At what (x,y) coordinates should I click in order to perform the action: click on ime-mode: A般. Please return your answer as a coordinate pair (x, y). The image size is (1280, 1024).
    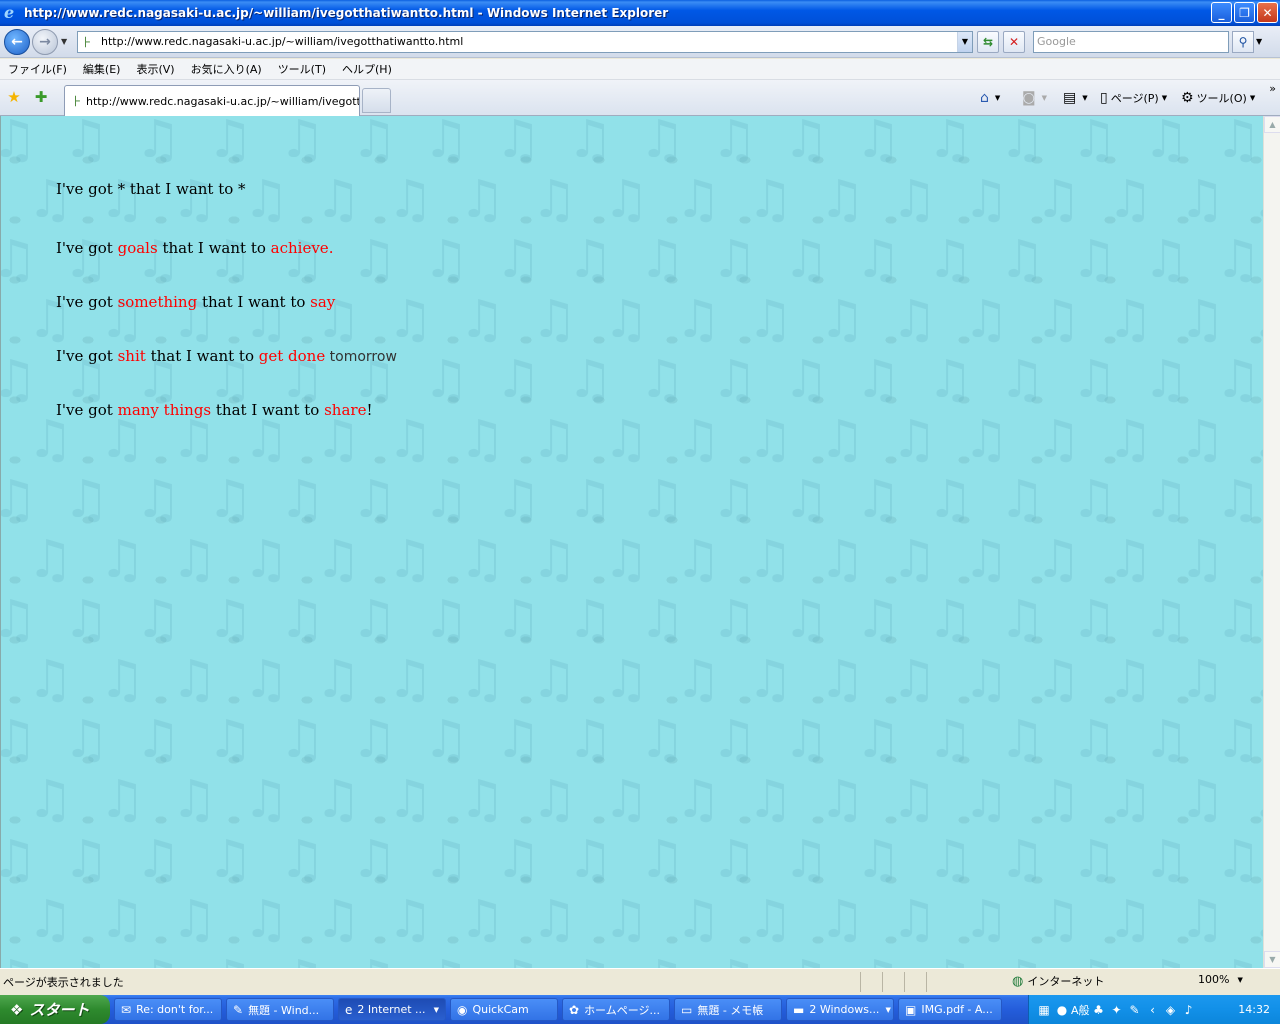
    Looking at the image, I should click on (1080, 1010).